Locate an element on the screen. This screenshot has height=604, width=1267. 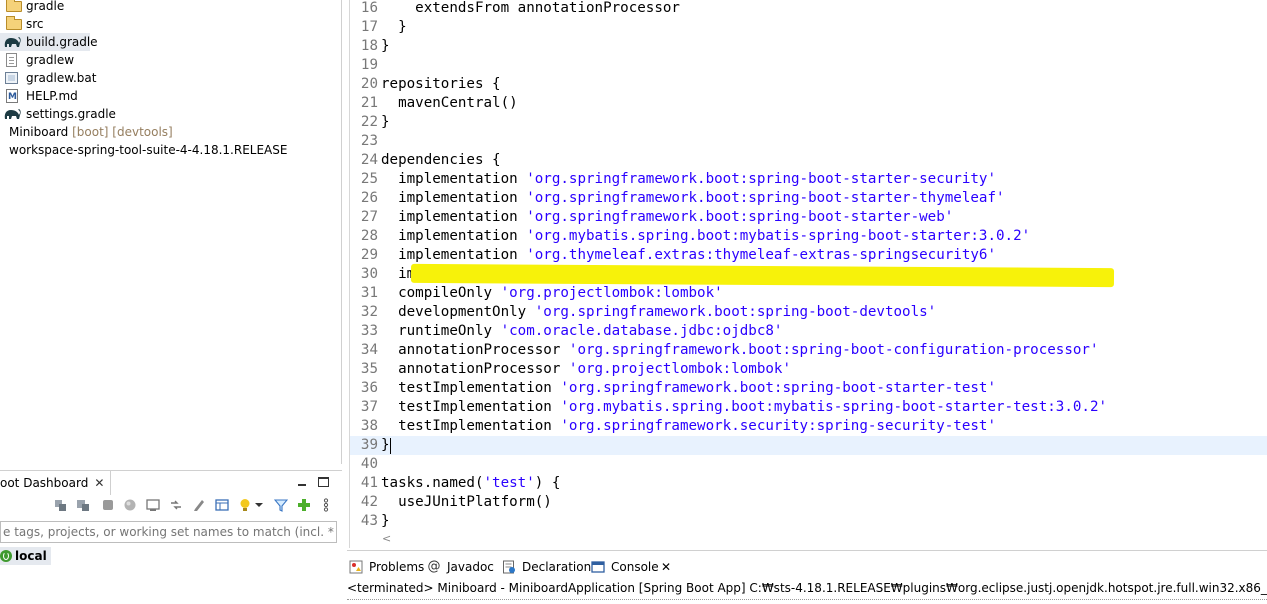
code-text: extendsFrom annotationProcessor is located at coordinates (530, 8).